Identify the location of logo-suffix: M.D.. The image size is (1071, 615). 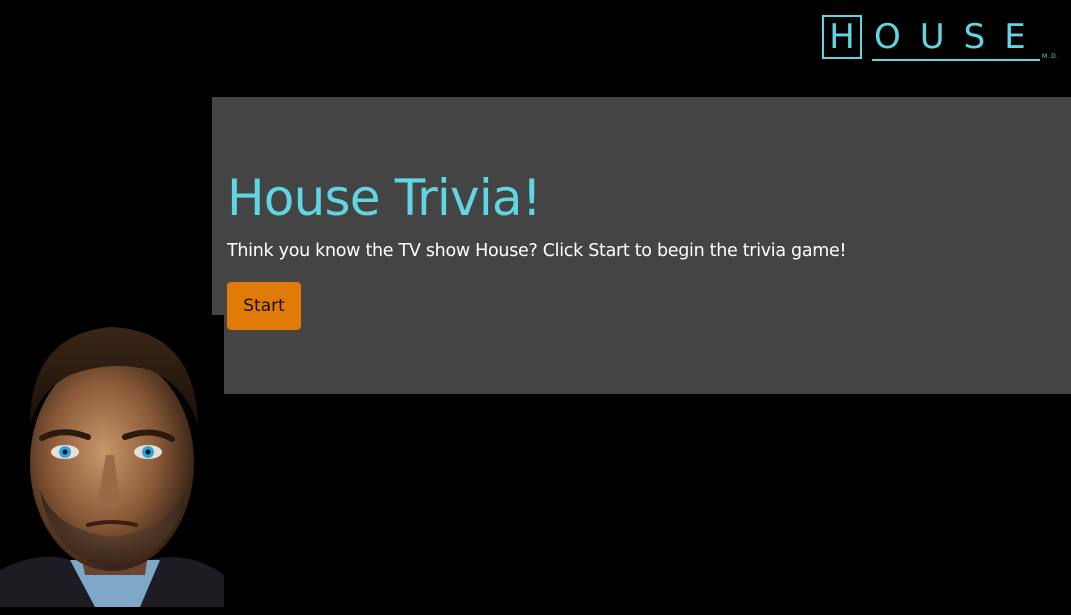
(1051, 56).